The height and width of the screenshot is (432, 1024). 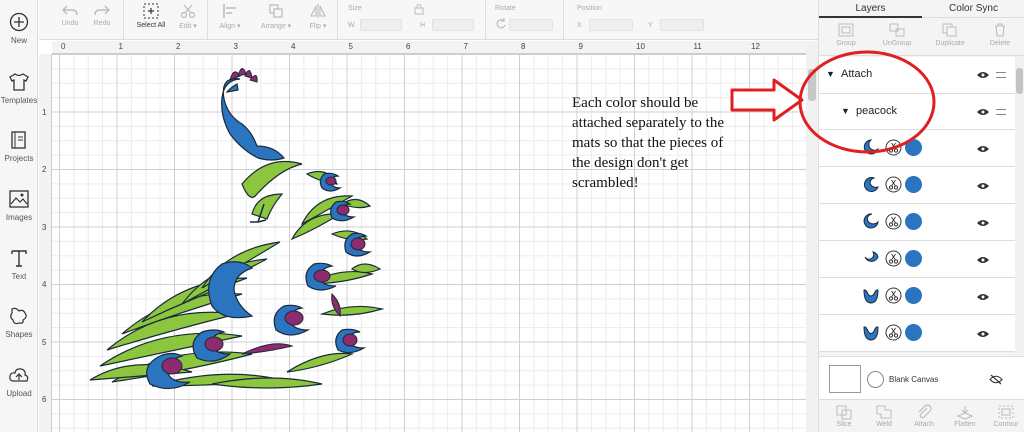 What do you see at coordinates (884, 412) in the screenshot?
I see `weld-icon` at bounding box center [884, 412].